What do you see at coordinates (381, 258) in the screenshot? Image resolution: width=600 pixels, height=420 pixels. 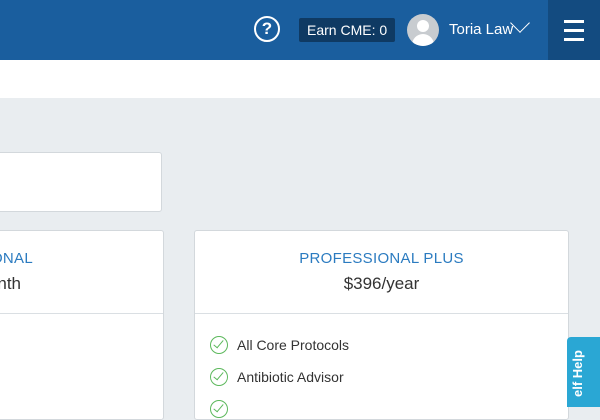 I see `plan-name: PROFESSIONAL PLUS` at bounding box center [381, 258].